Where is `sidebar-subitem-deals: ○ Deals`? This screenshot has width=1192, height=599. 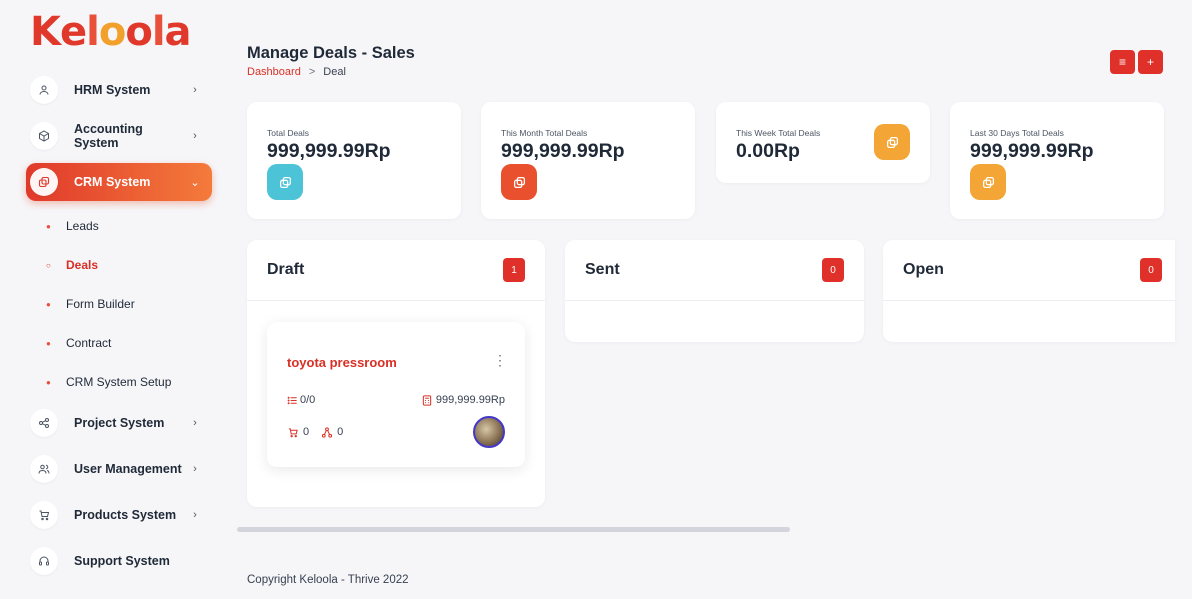
sidebar-subitem-deals: ○ Deals is located at coordinates (72, 265).